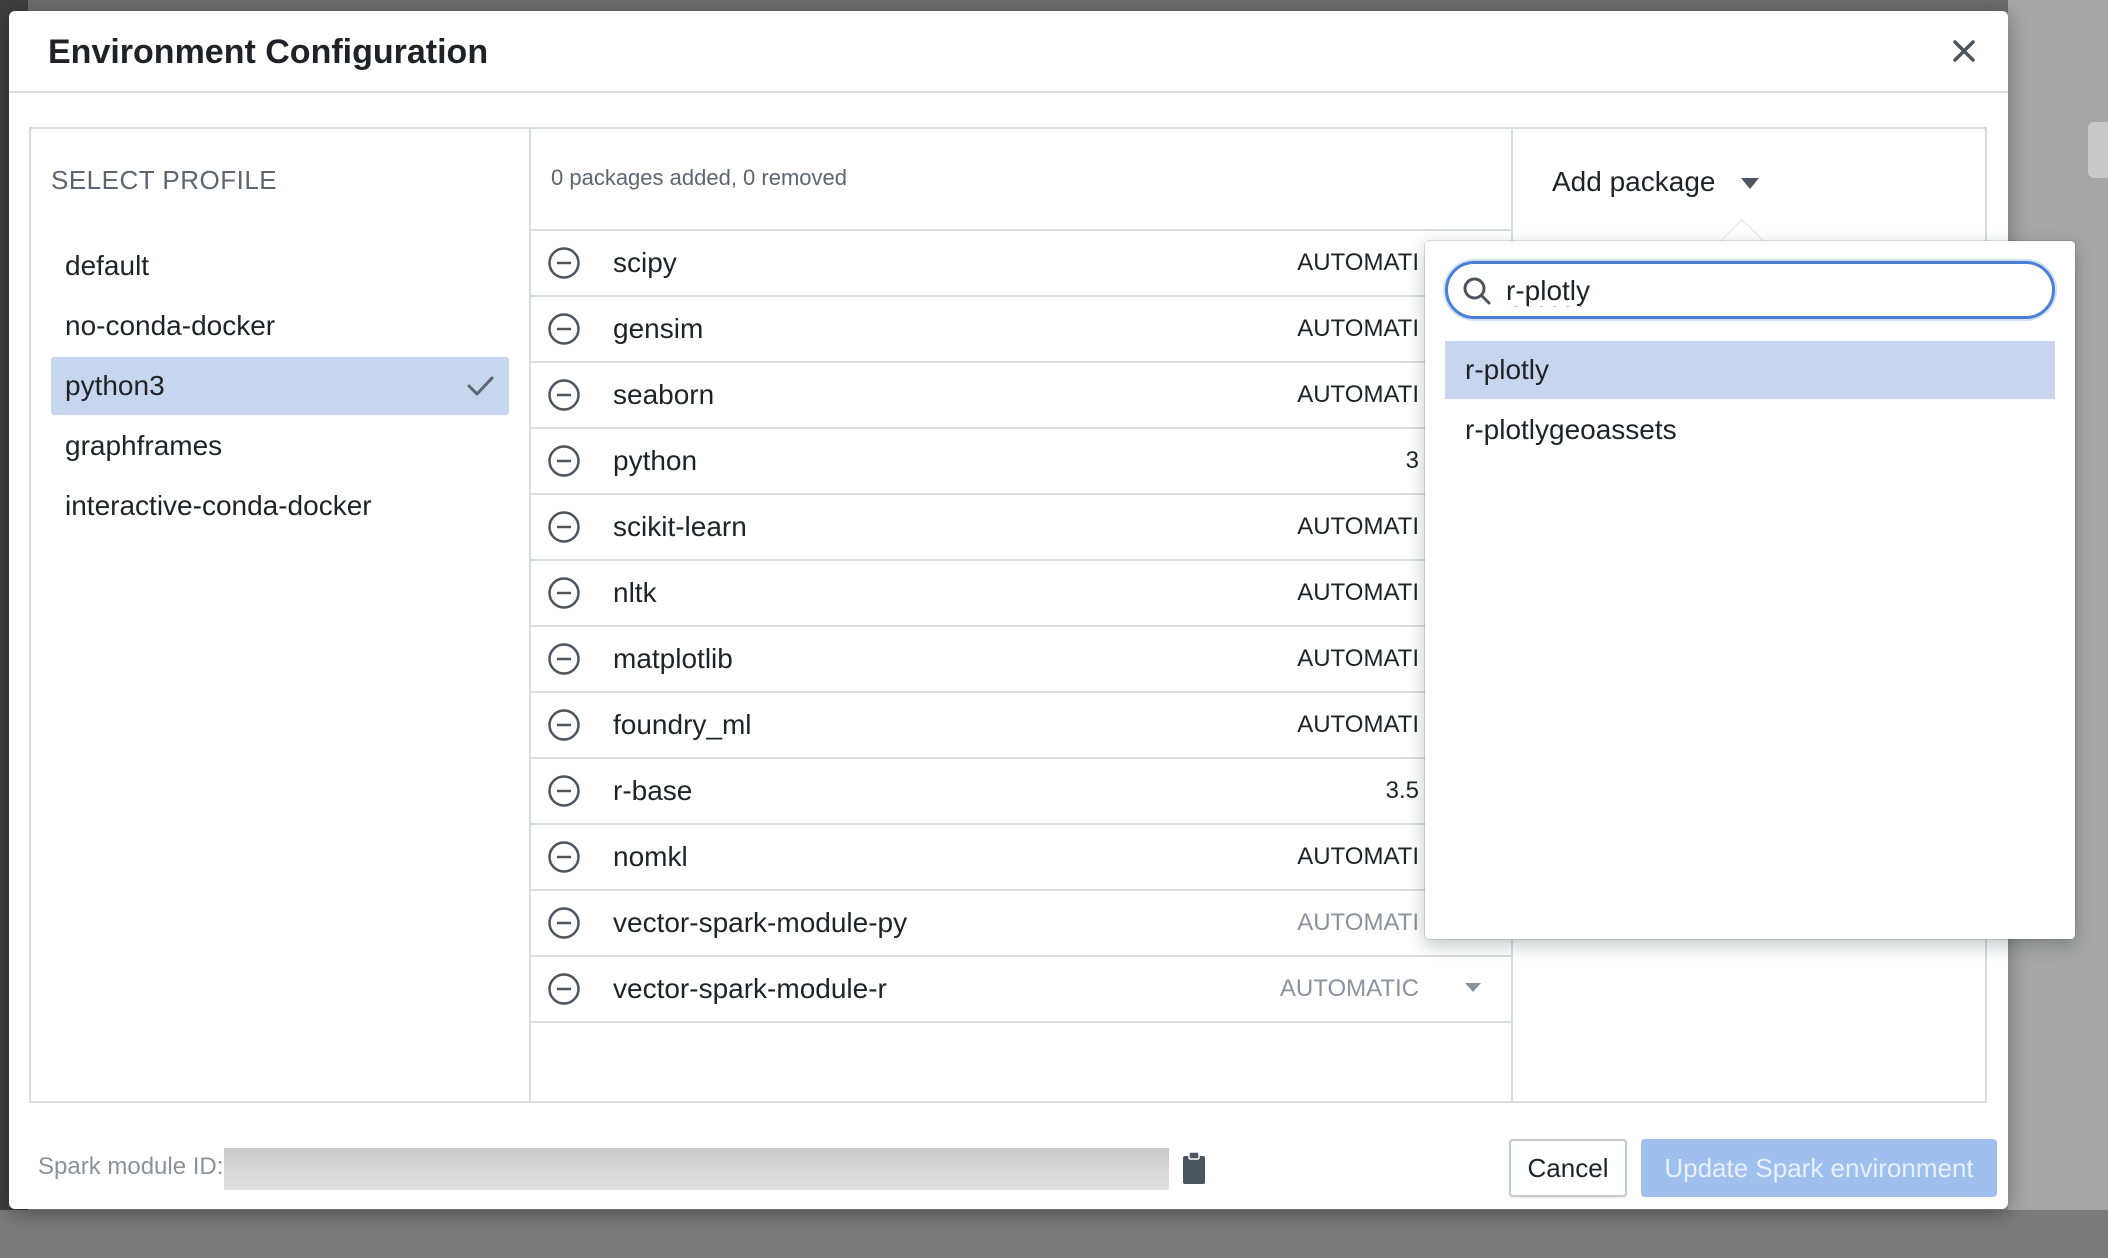  I want to click on package-row: matplotlib AUTOMATI, so click(1021, 660).